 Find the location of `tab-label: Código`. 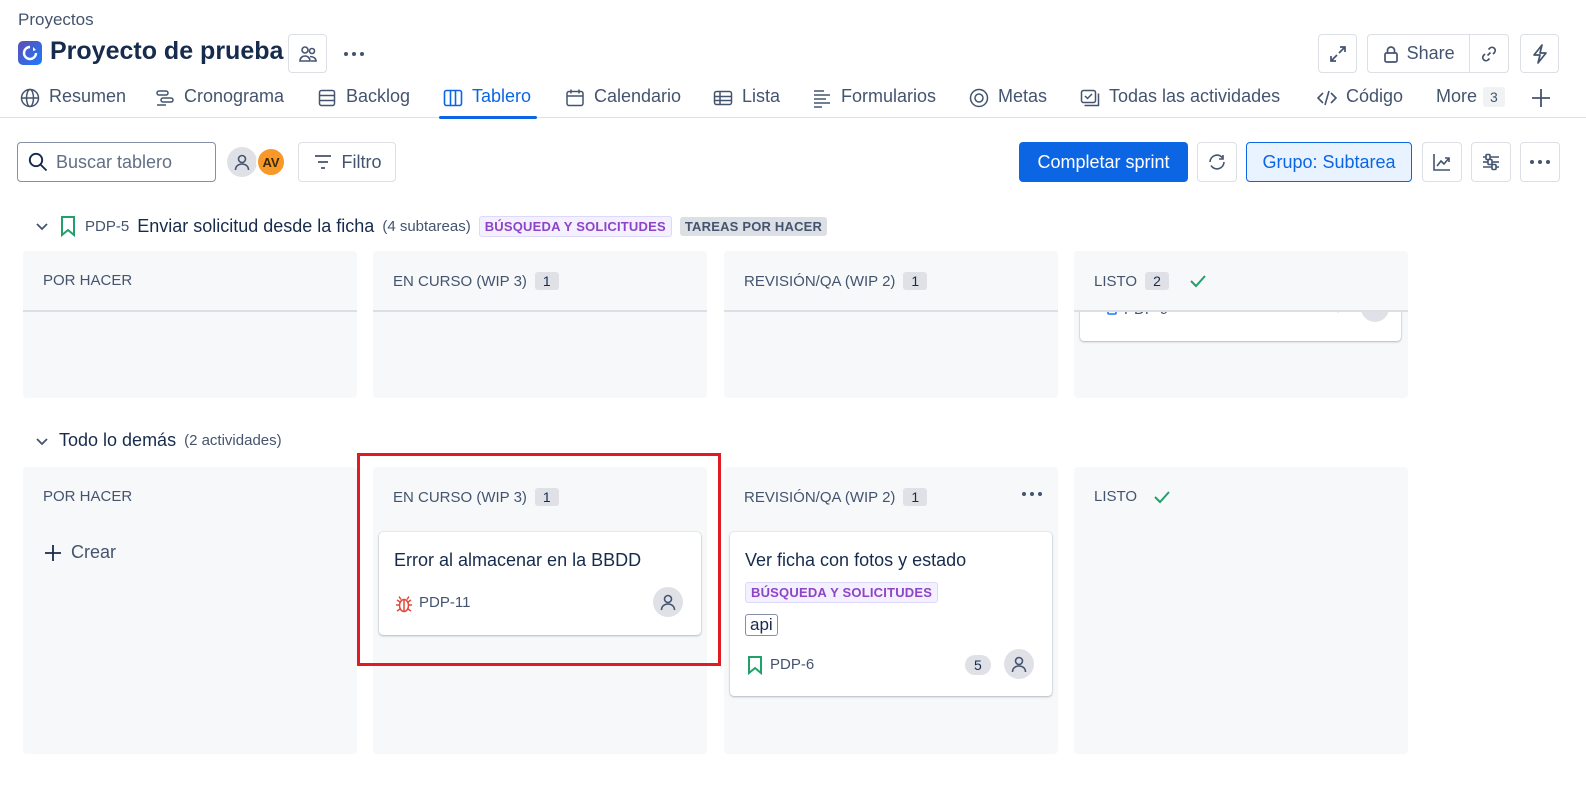

tab-label: Código is located at coordinates (1375, 96).